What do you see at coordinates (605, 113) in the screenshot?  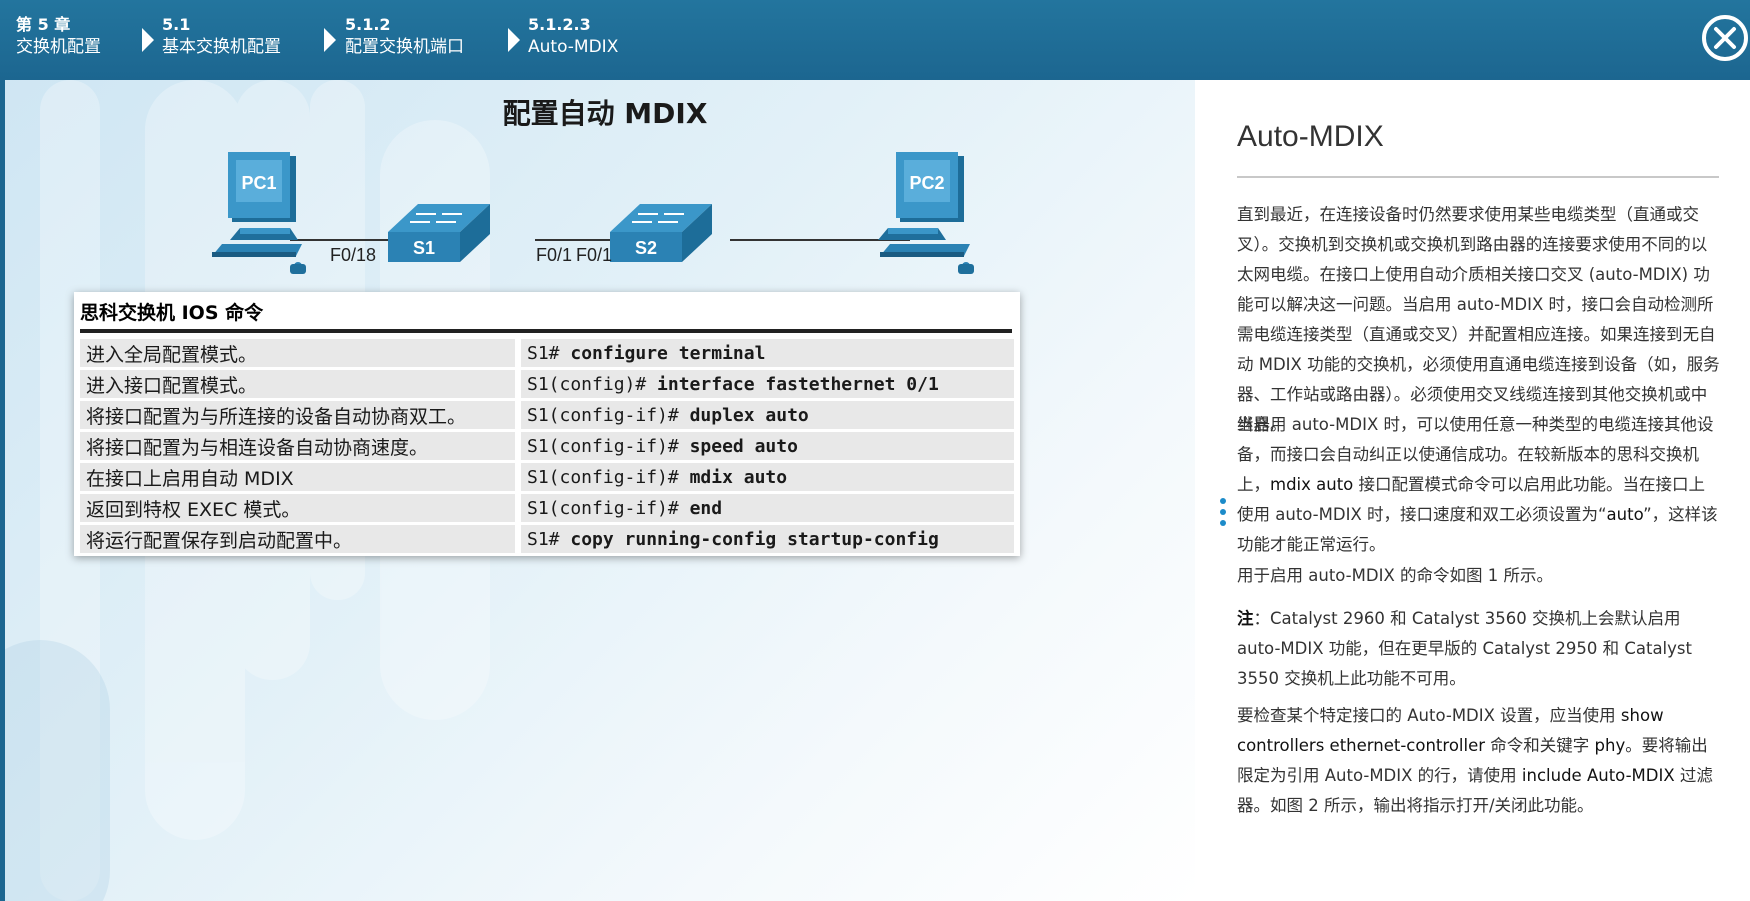 I see `figure-title: 配置自动 MDIX` at bounding box center [605, 113].